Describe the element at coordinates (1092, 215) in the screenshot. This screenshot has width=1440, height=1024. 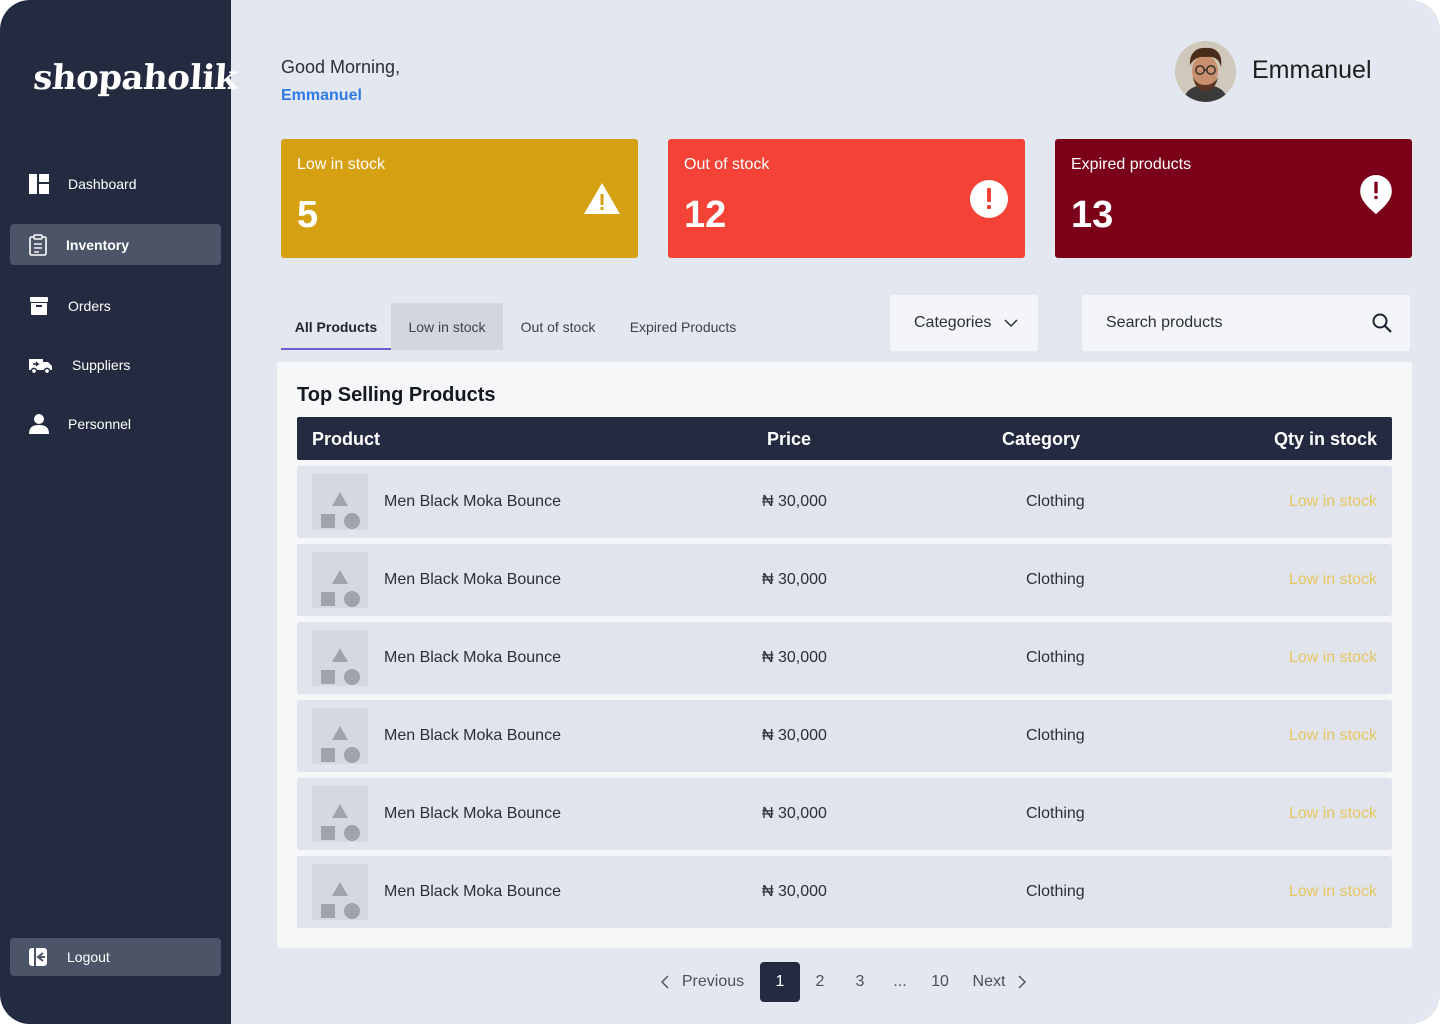
I see `card-value: 13` at that location.